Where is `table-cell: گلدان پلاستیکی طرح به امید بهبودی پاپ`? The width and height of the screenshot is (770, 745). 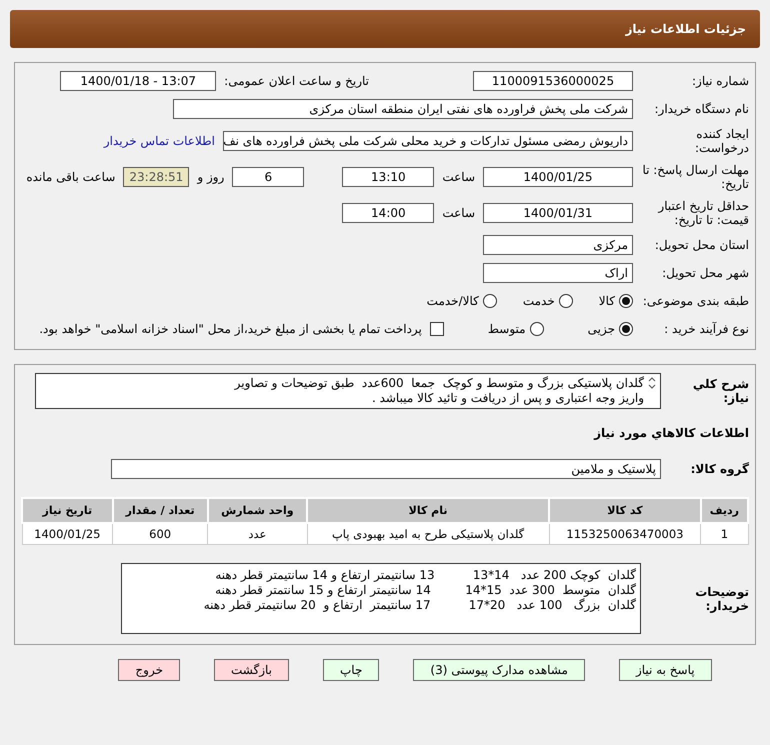
table-cell: گلدان پلاستیکی طرح به امید بهبودی پاپ is located at coordinates (428, 533).